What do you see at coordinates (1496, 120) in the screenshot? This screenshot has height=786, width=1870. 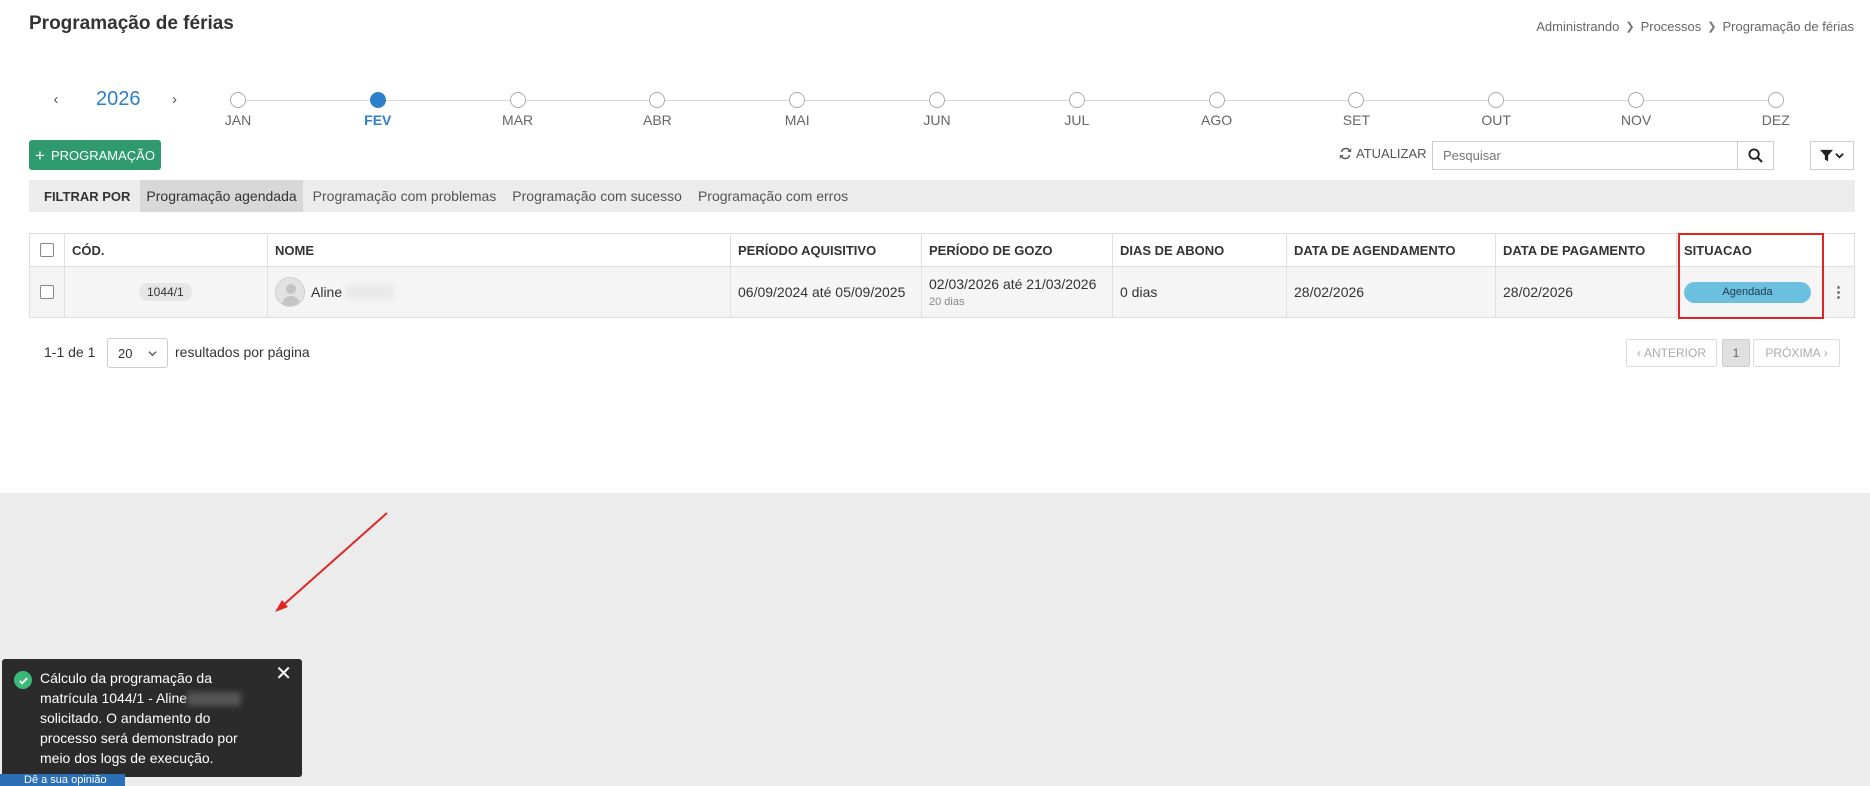 I see `month-label: OUT` at bounding box center [1496, 120].